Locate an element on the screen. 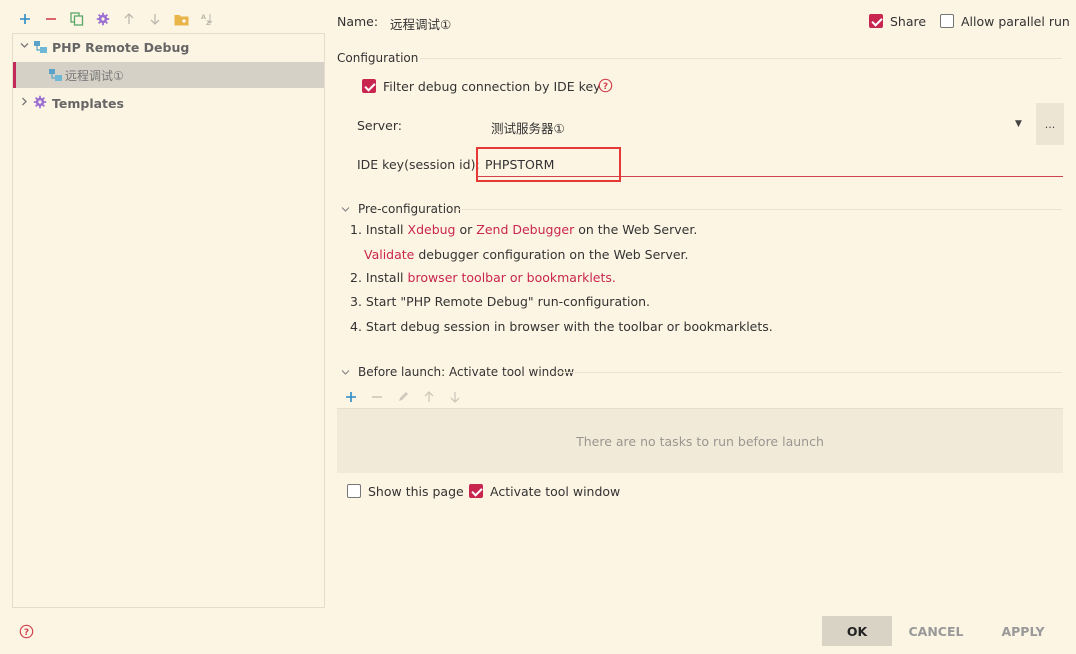 The image size is (1076, 654). show-this-page-checkbox is located at coordinates (354, 491).